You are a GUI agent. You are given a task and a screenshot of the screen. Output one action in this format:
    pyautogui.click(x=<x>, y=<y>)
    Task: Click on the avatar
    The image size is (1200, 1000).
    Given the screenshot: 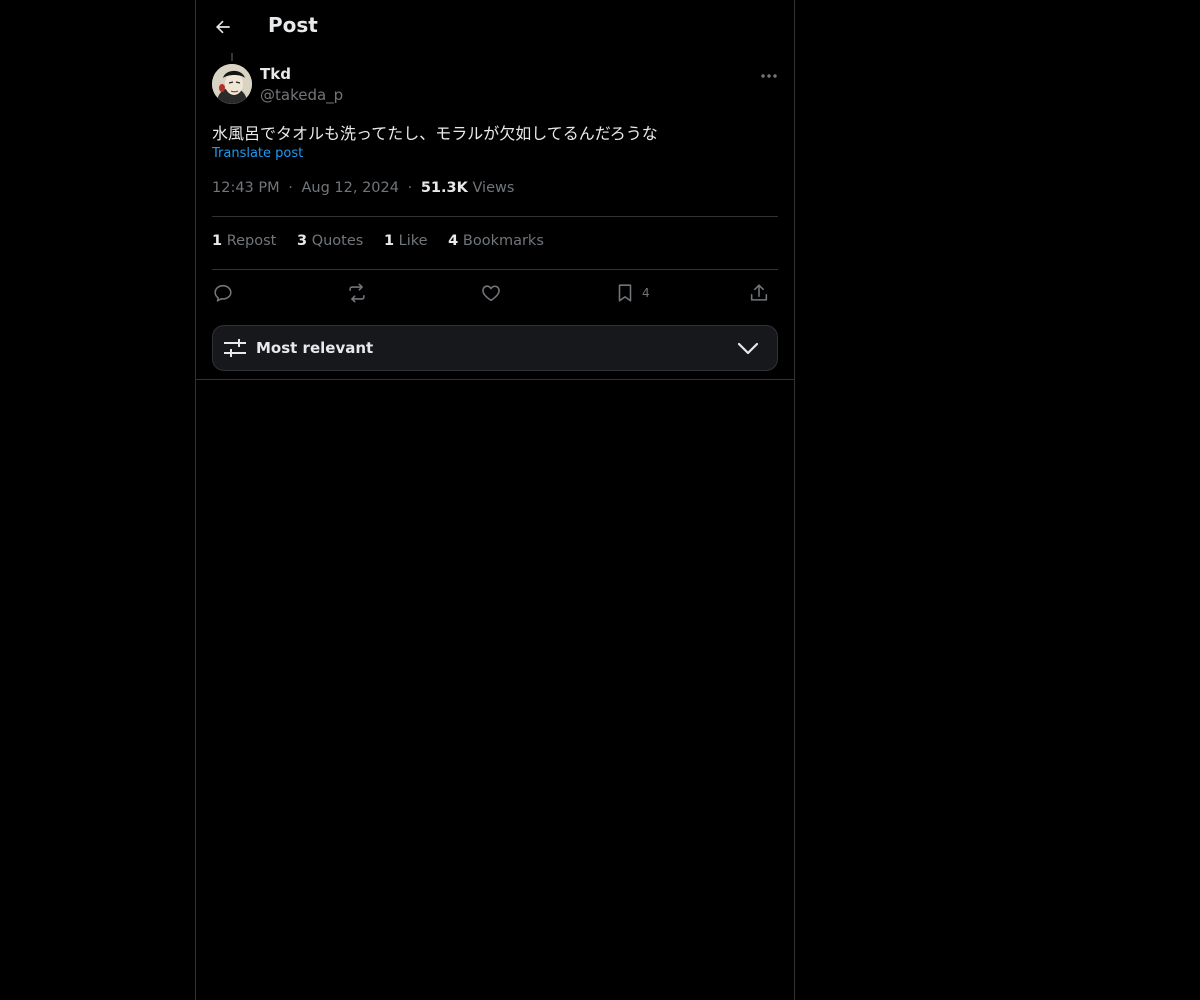 What is the action you would take?
    pyautogui.click(x=232, y=84)
    